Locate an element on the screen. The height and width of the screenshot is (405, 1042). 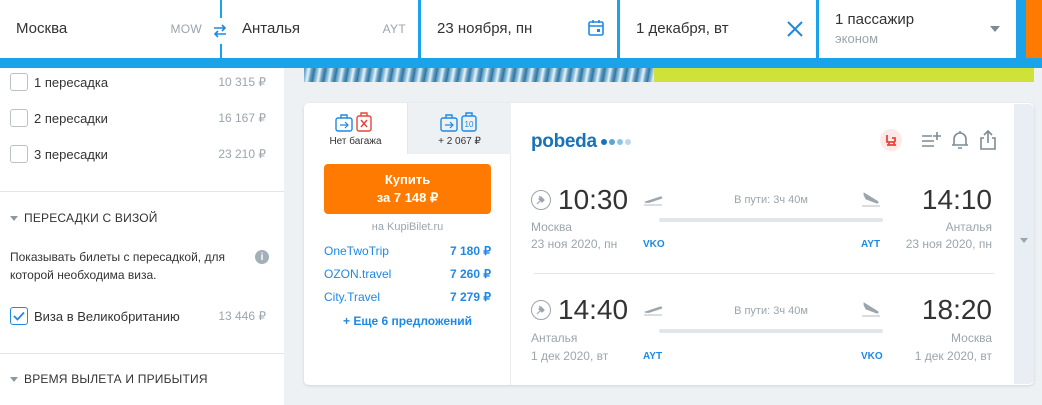
departure-city: Анталья is located at coordinates (554, 338).